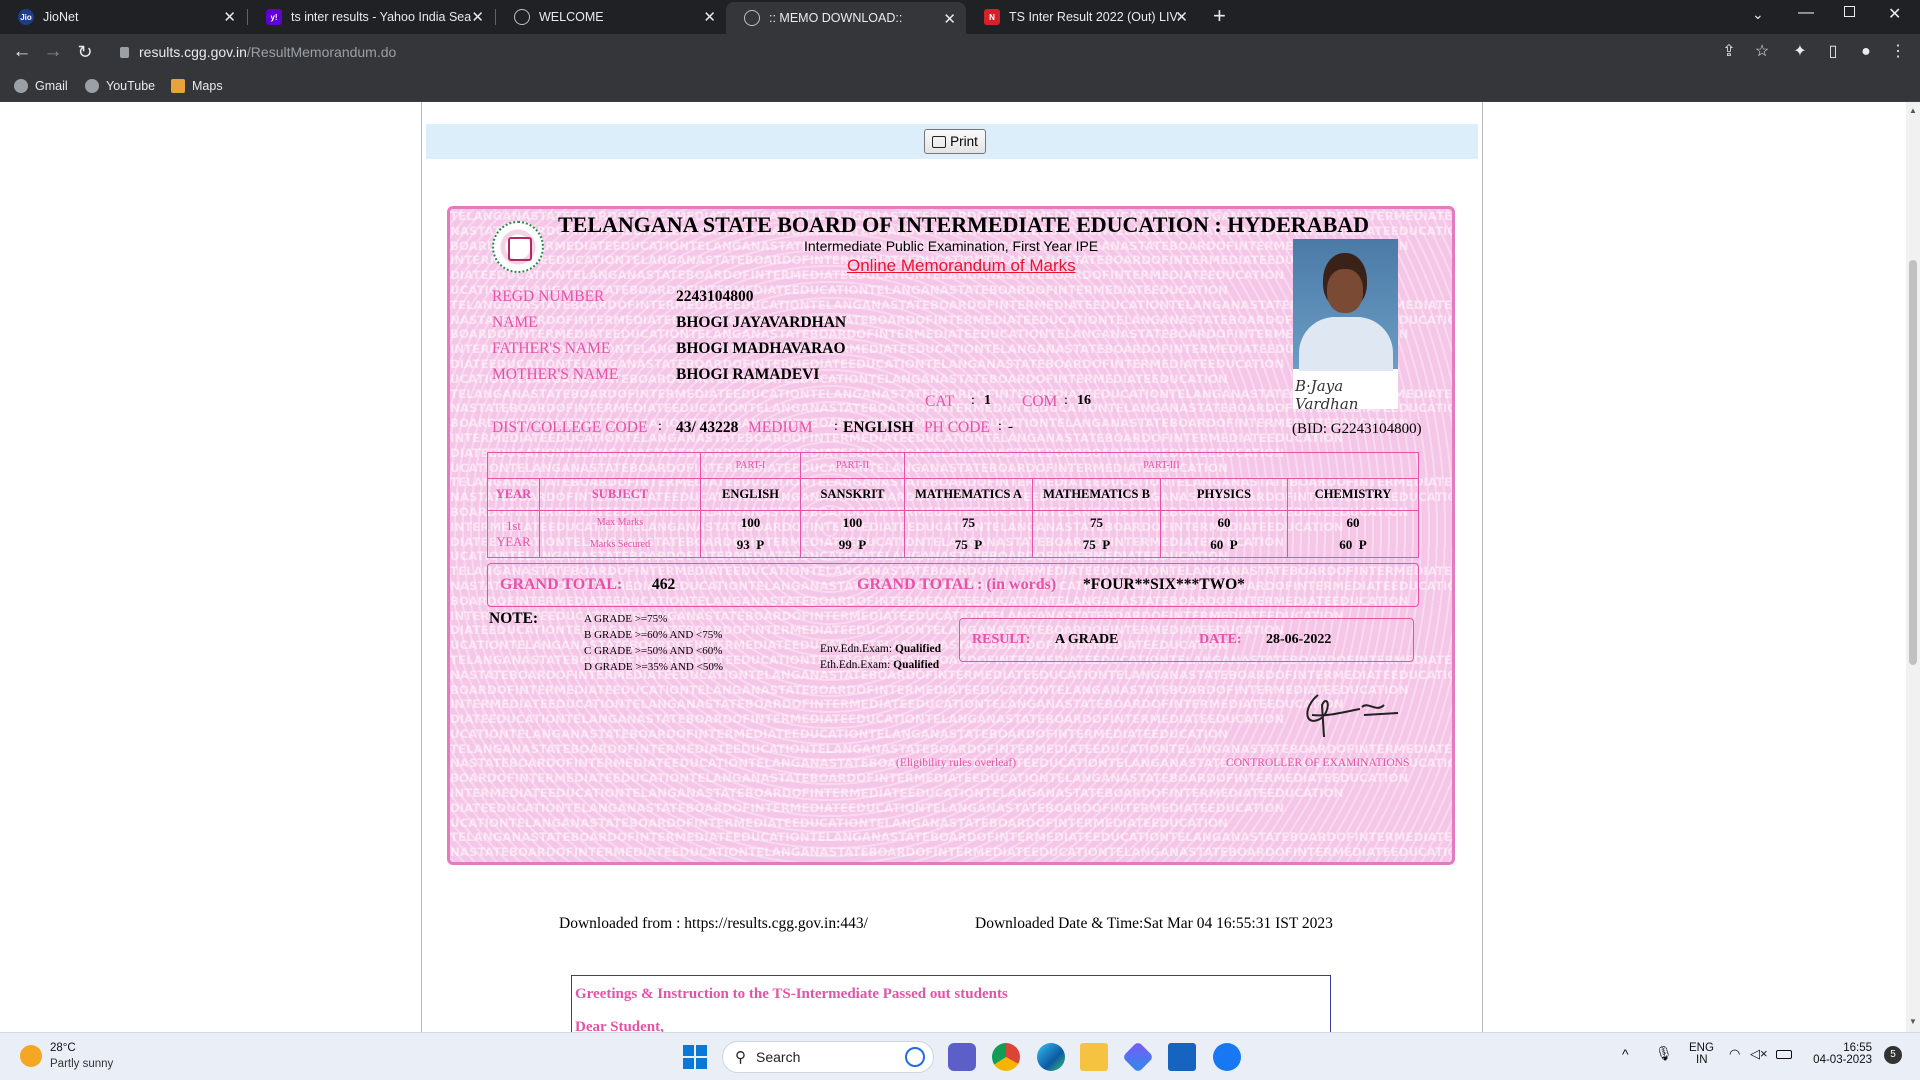 The image size is (1920, 1080). I want to click on tab-ts-inter-result: N TS Inter Result 2022 (Out) LIVE: Ti ✕, so click(1082, 17).